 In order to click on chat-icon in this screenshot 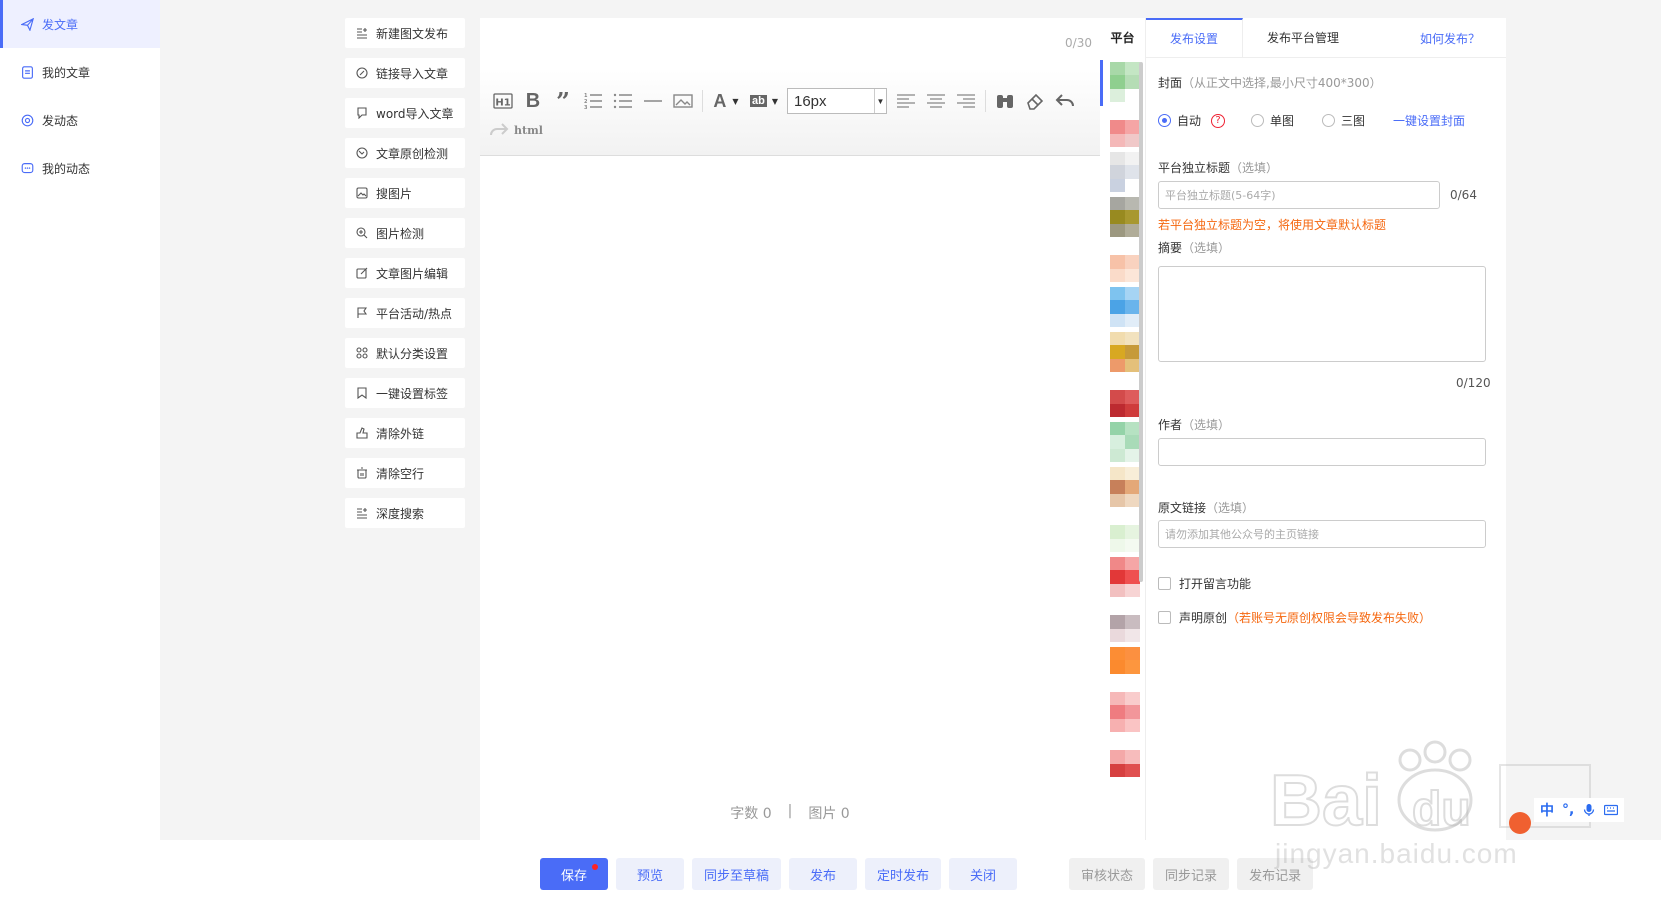, I will do `click(27, 168)`.